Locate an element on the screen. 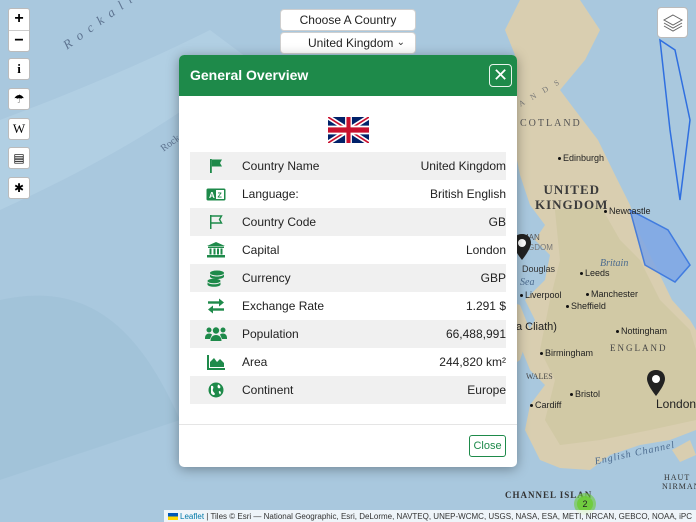 Image resolution: width=696 pixels, height=522 pixels. row-value: 1.291 $ is located at coordinates (485, 306).